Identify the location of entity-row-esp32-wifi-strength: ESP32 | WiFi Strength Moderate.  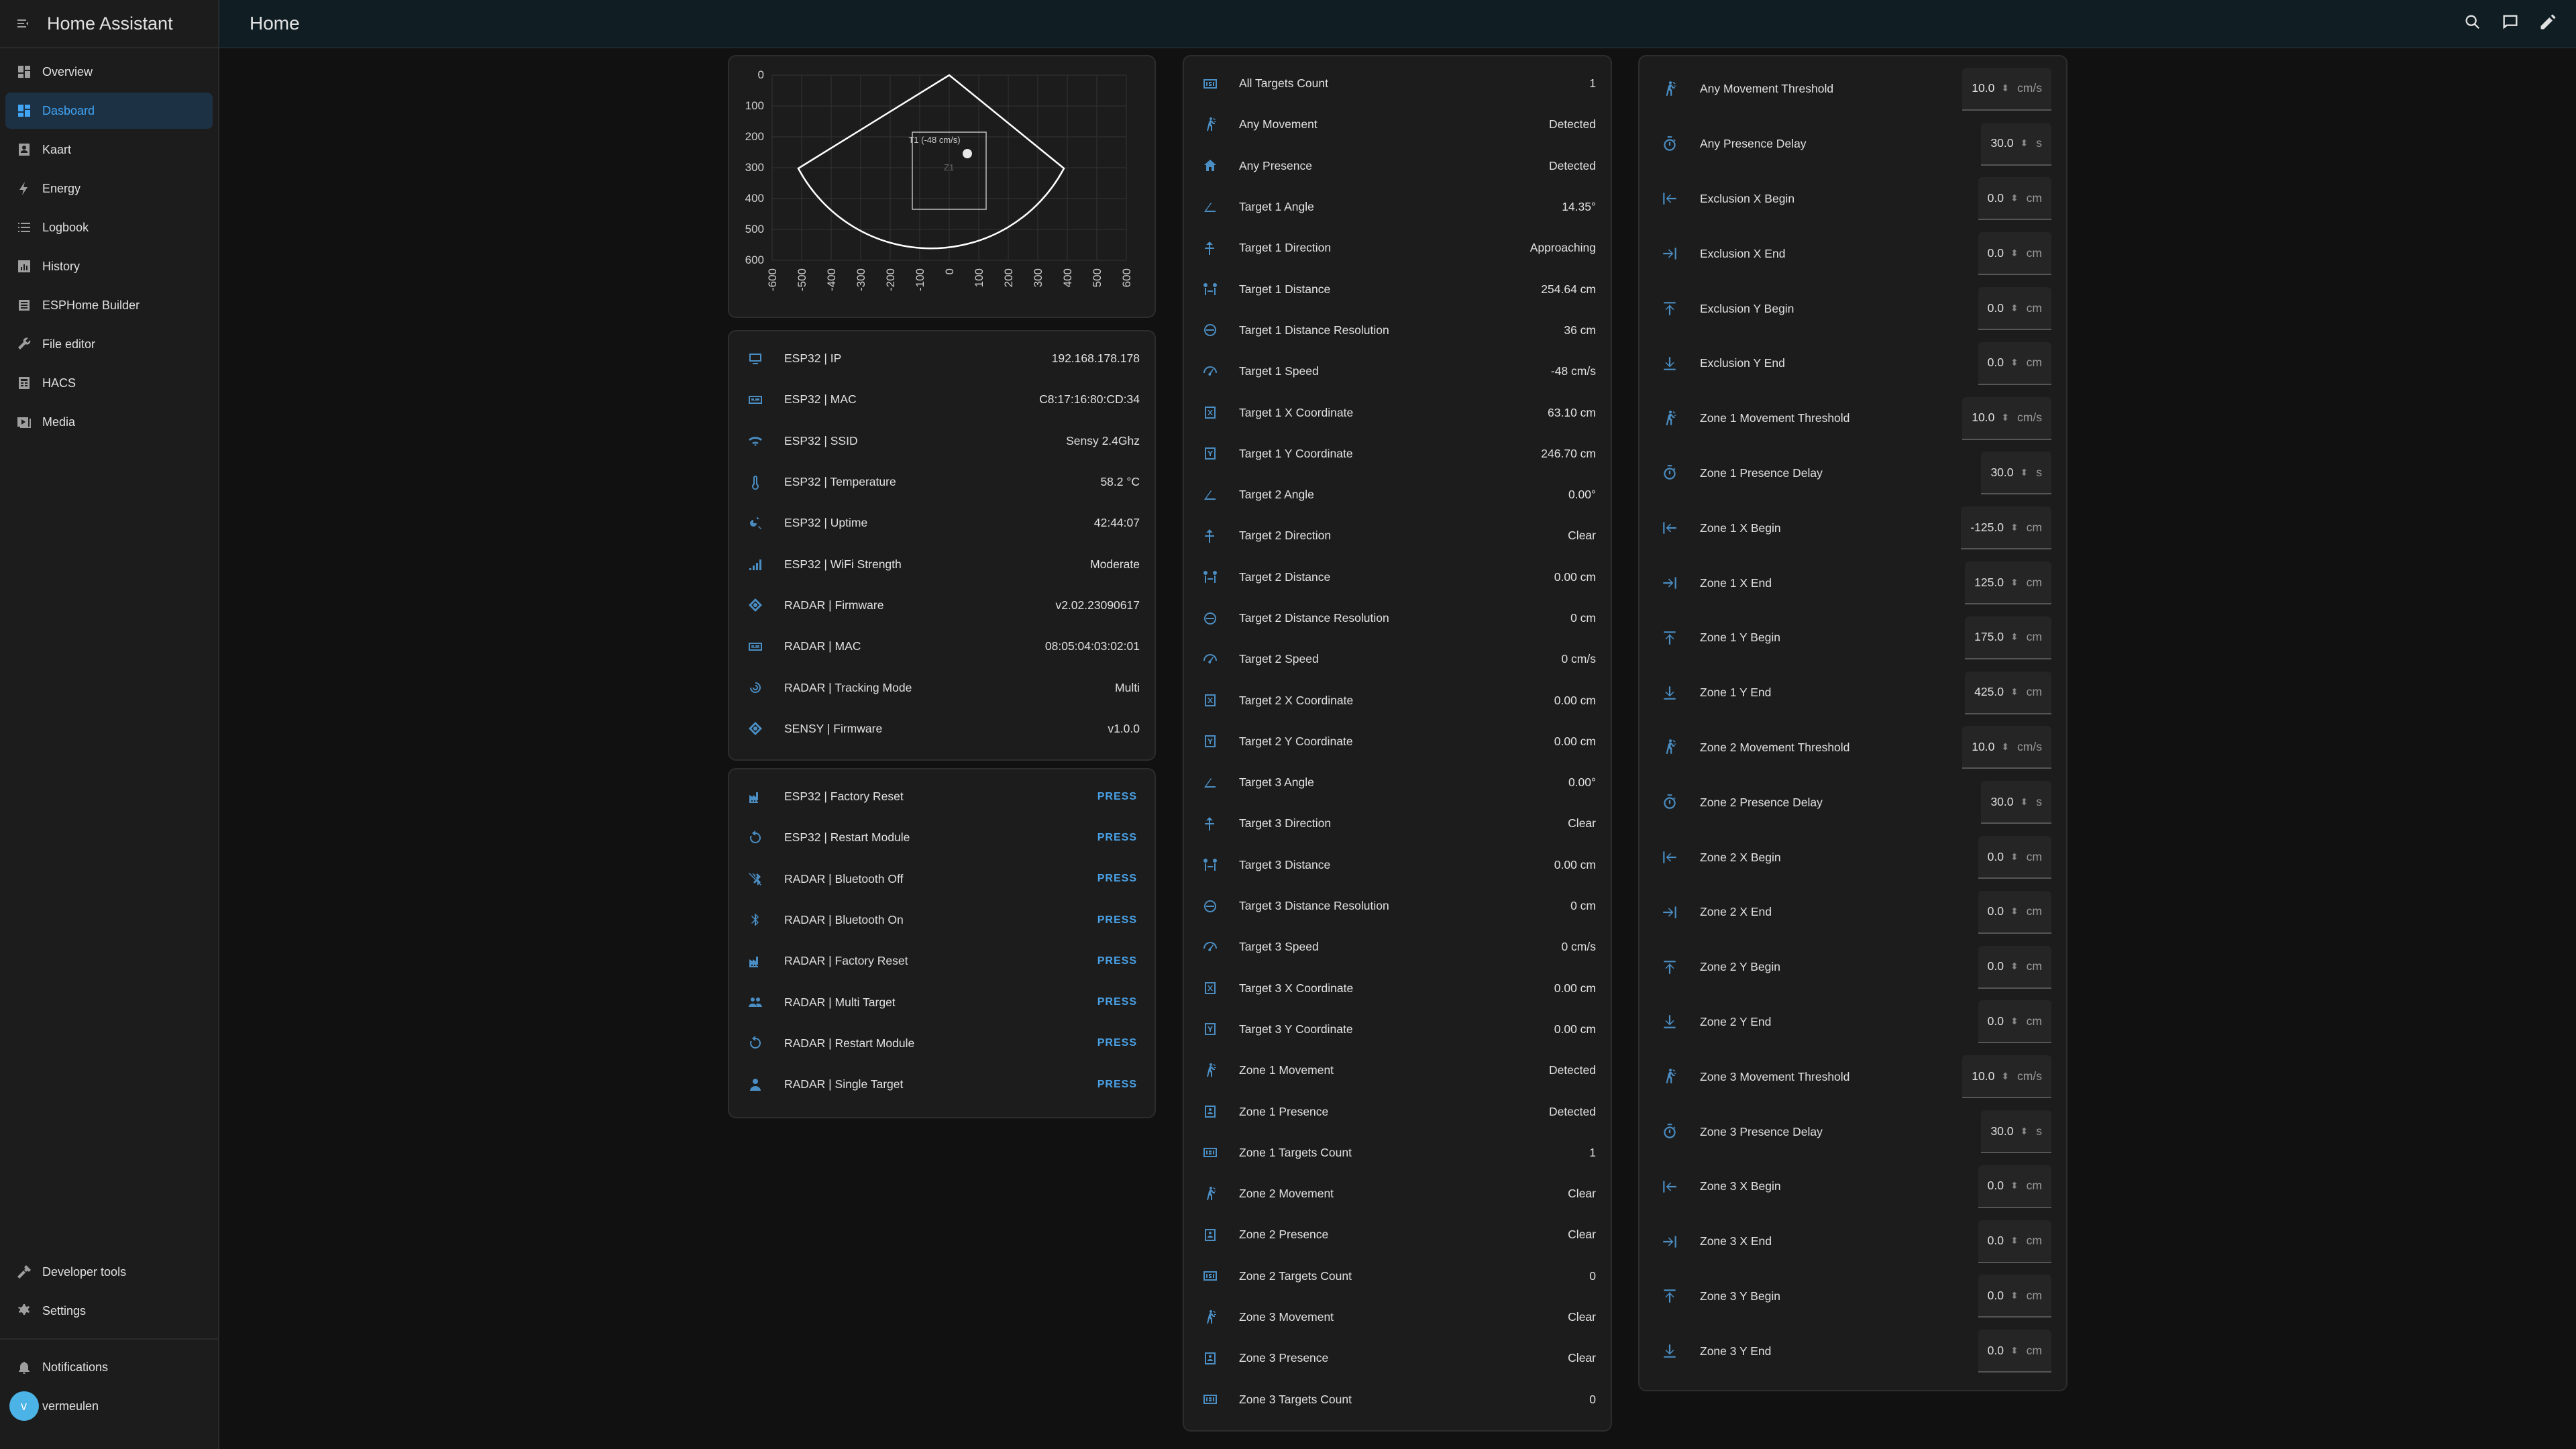
(942, 563).